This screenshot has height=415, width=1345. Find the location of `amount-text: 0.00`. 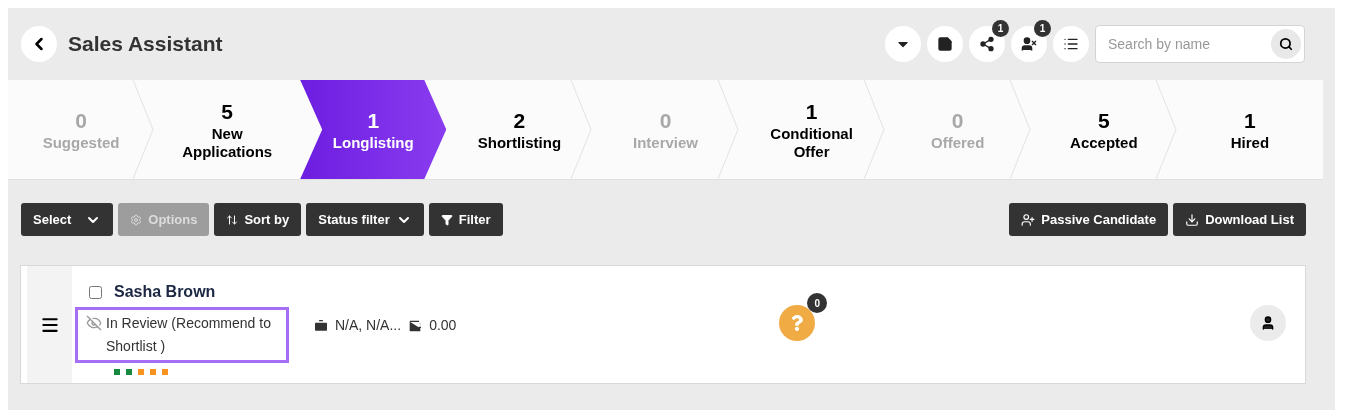

amount-text: 0.00 is located at coordinates (443, 325).